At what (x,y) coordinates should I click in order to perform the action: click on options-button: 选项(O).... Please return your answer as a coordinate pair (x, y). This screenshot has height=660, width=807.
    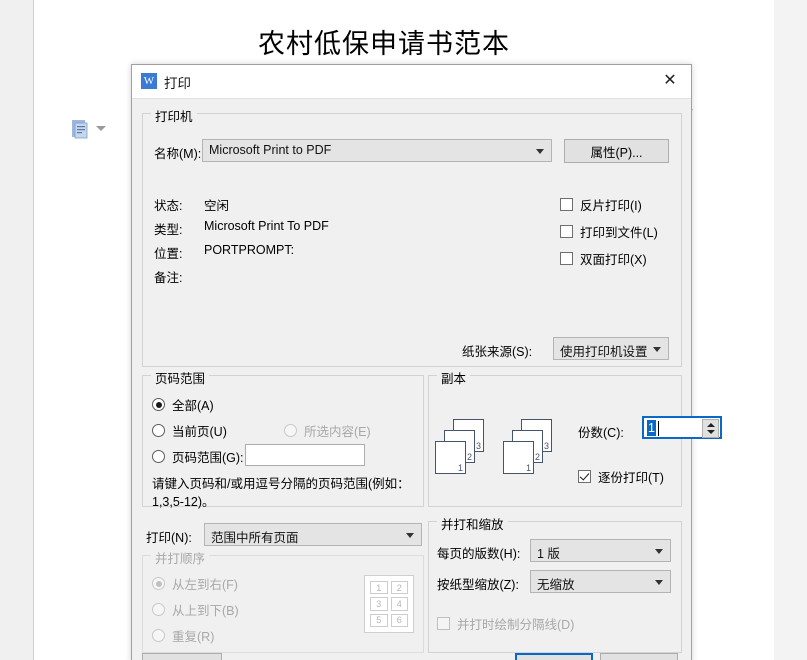
    Looking at the image, I should click on (182, 656).